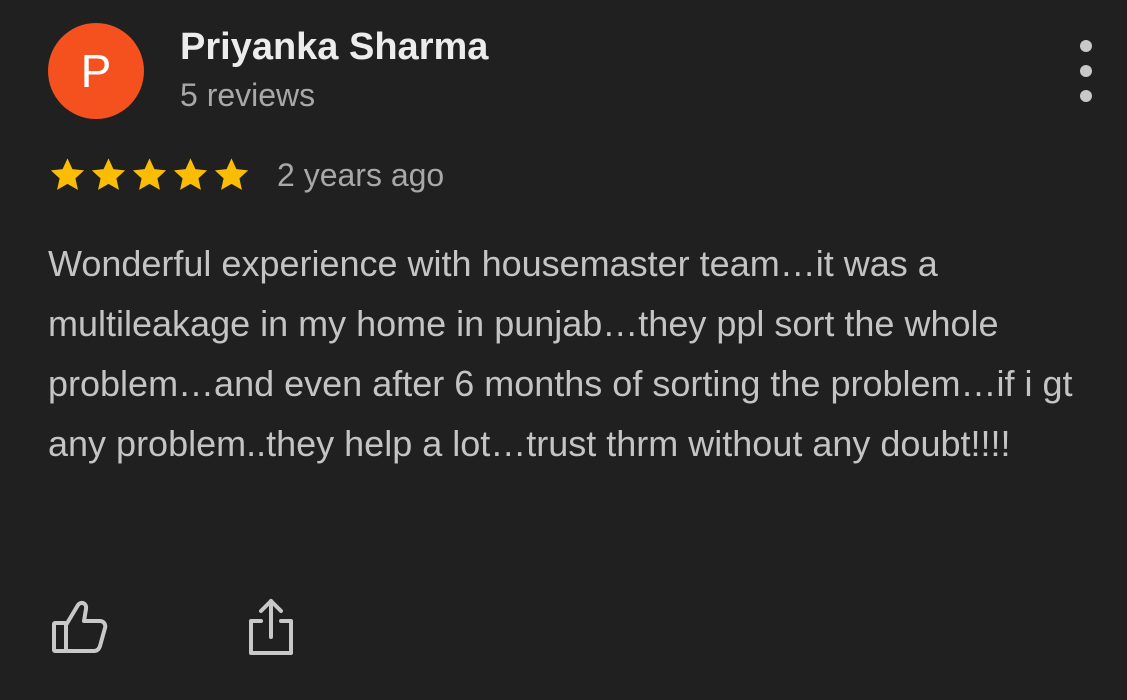  Describe the element at coordinates (361, 174) in the screenshot. I see `review-date: 2 years ago` at that location.